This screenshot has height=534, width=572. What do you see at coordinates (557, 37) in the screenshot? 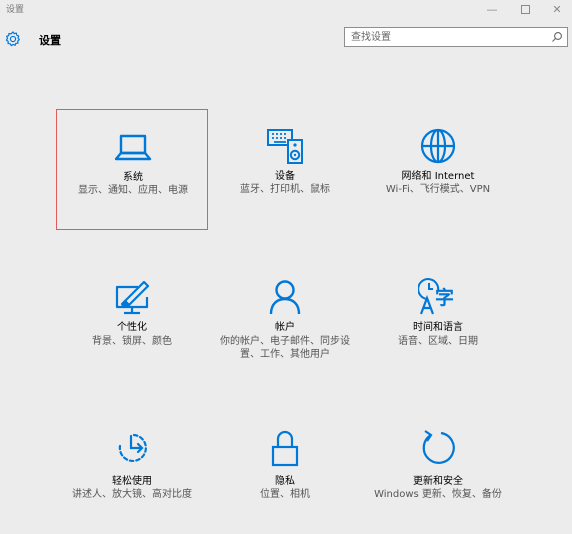
I see `search-icon` at bounding box center [557, 37].